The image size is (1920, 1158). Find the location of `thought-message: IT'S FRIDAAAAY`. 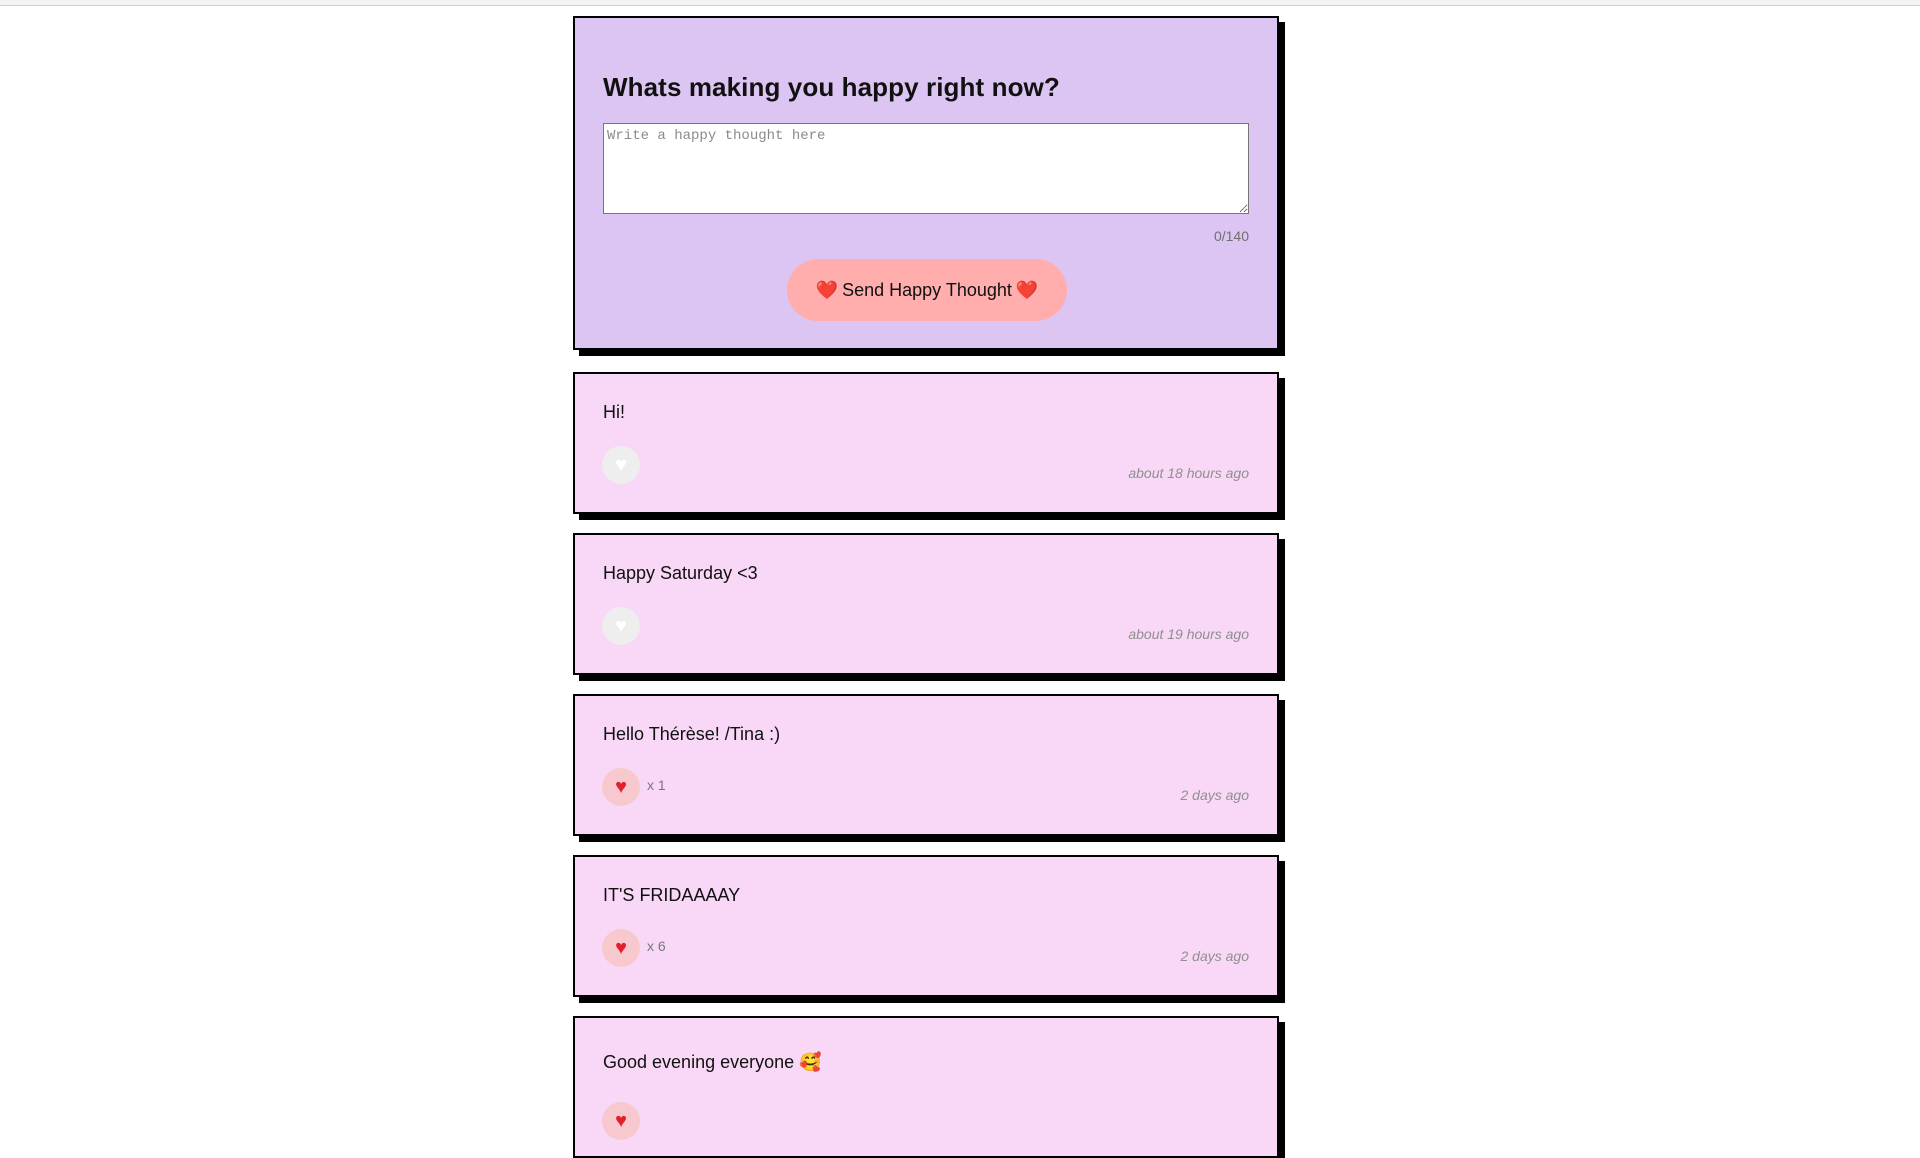

thought-message: IT'S FRIDAAAAY is located at coordinates (672, 895).